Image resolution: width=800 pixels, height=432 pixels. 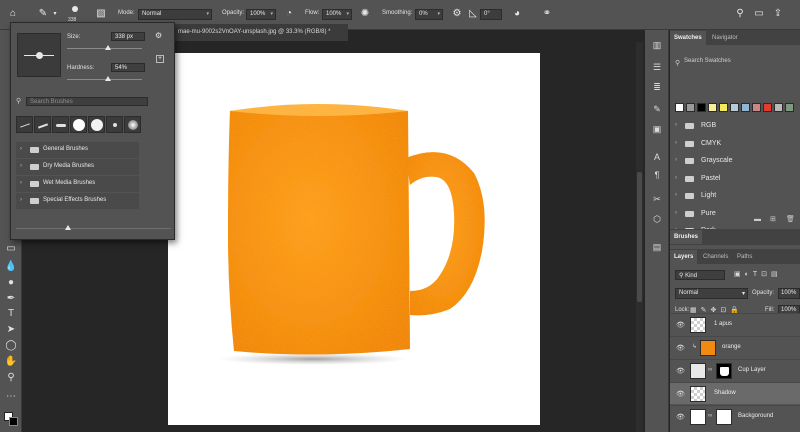 What do you see at coordinates (11, 283) in the screenshot?
I see `dodge-tool-icon: ●` at bounding box center [11, 283].